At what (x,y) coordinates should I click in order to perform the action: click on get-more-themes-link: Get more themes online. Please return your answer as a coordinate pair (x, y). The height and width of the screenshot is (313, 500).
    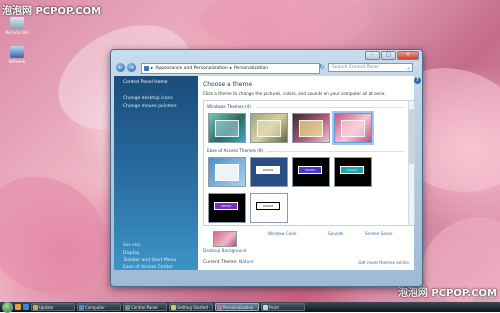
    Looking at the image, I should click on (383, 262).